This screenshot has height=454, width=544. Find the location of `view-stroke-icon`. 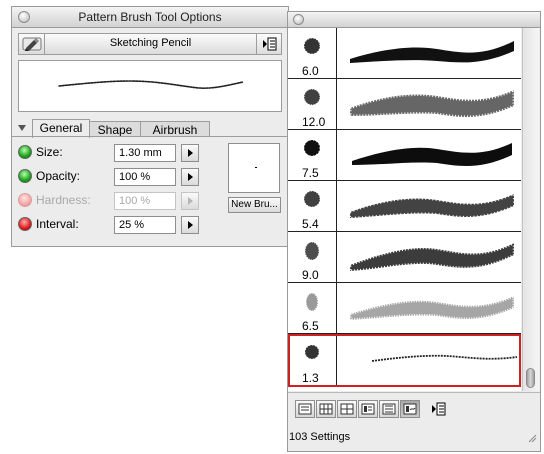

view-stroke-icon is located at coordinates (410, 409).